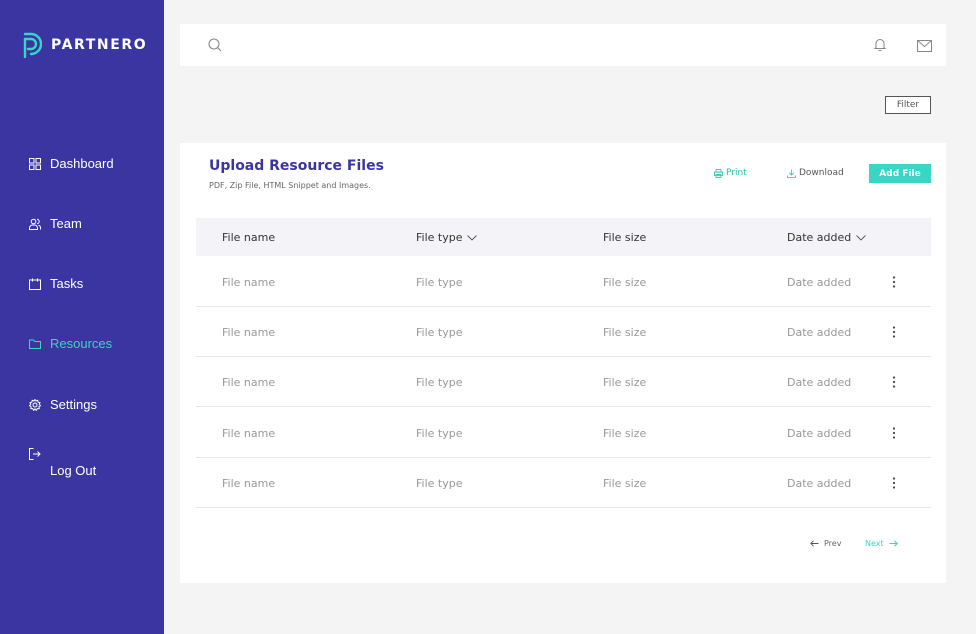  Describe the element at coordinates (827, 237) in the screenshot. I see `column-header-date-added: Date added` at that location.